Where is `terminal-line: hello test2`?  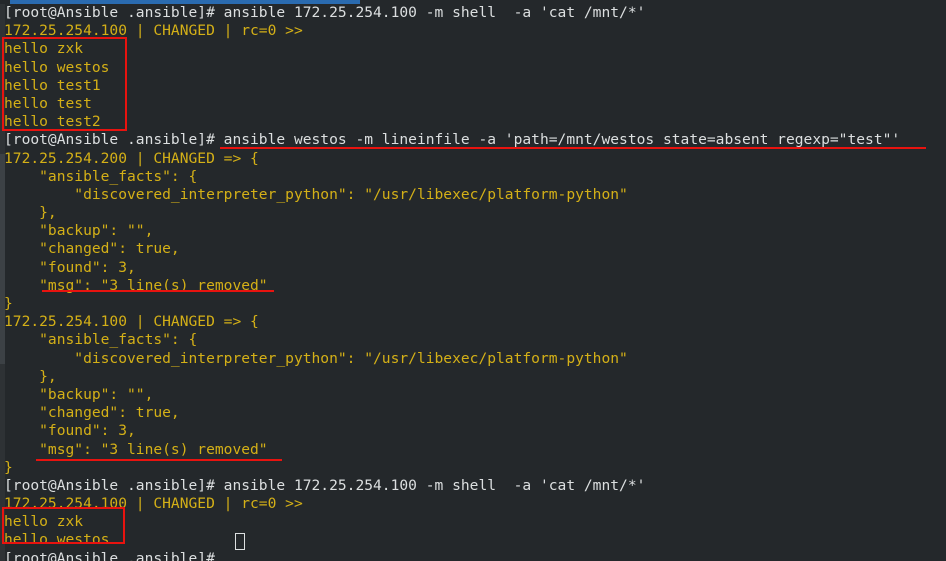
terminal-line: hello test2 is located at coordinates (52, 122).